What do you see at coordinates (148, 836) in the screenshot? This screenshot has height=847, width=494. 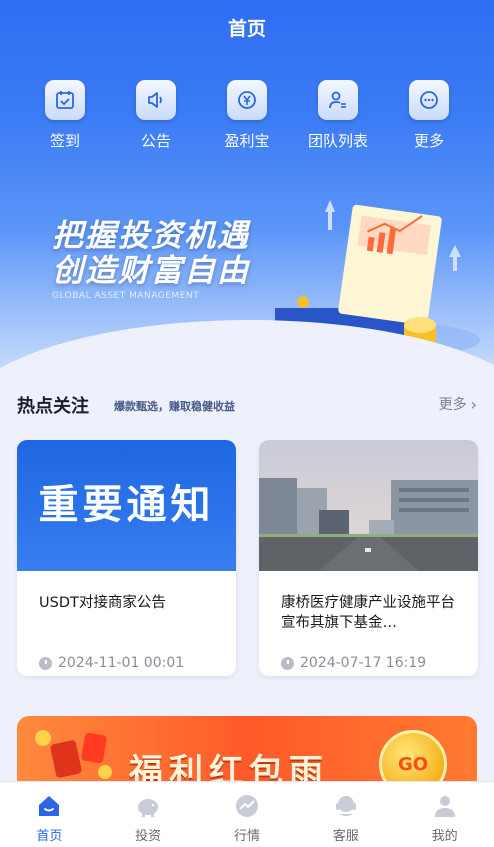 I see `tab-label: 投资` at bounding box center [148, 836].